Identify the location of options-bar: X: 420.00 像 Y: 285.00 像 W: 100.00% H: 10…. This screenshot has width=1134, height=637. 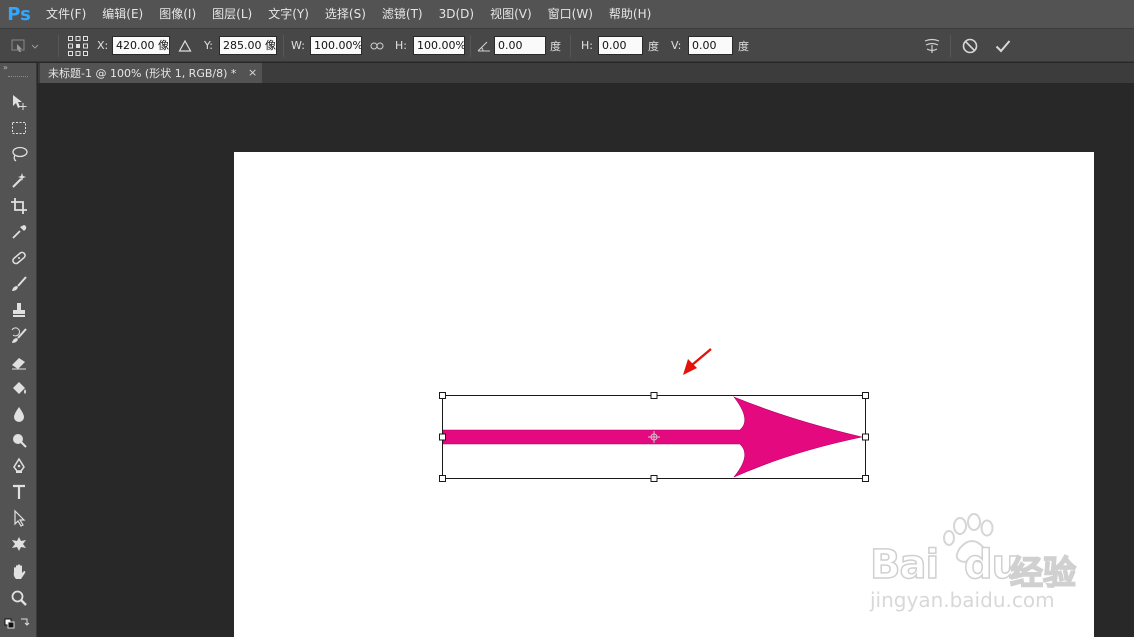
(567, 45).